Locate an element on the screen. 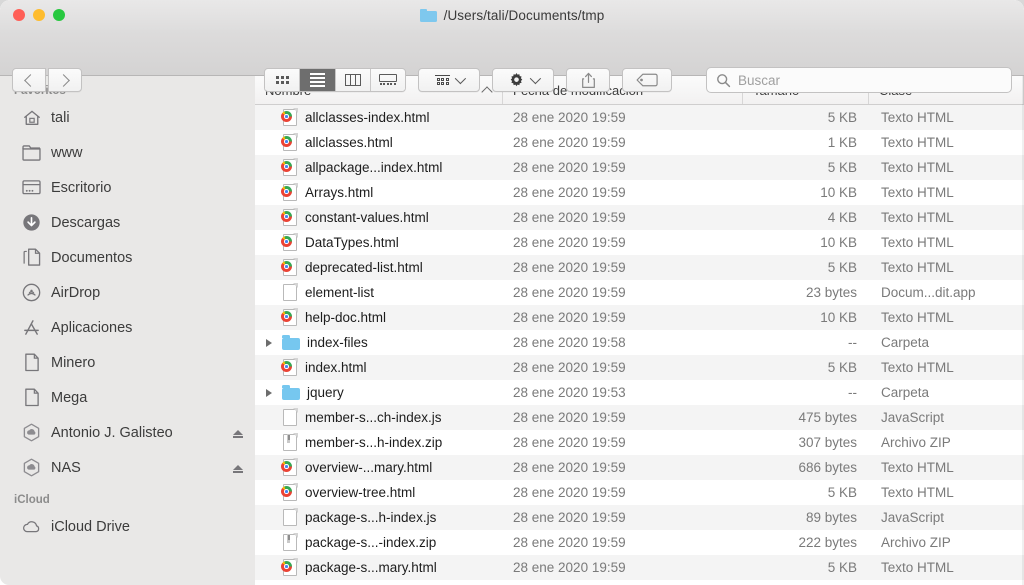 The image size is (1024, 585). icon-view-button is located at coordinates (283, 80).